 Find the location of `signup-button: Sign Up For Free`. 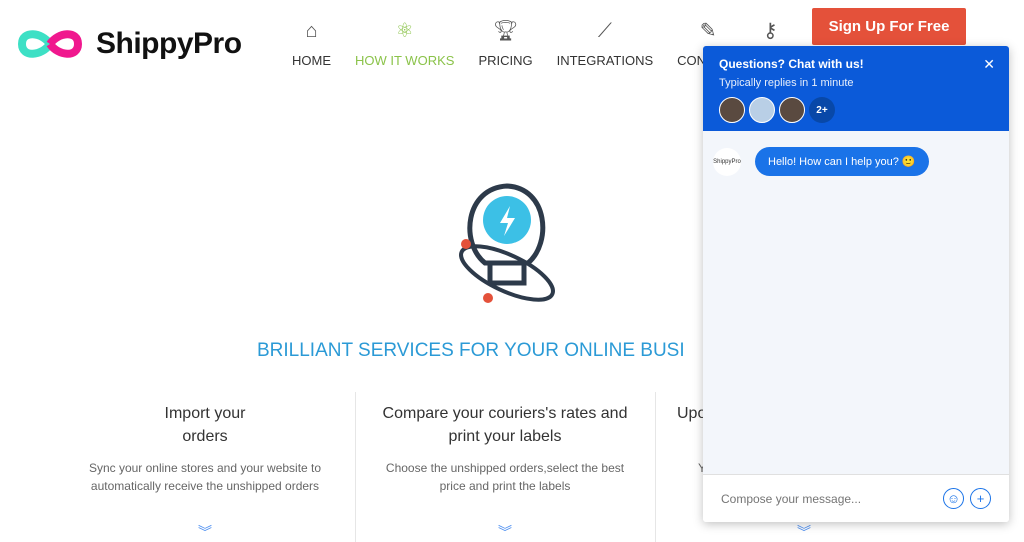

signup-button: Sign Up For Free is located at coordinates (889, 26).